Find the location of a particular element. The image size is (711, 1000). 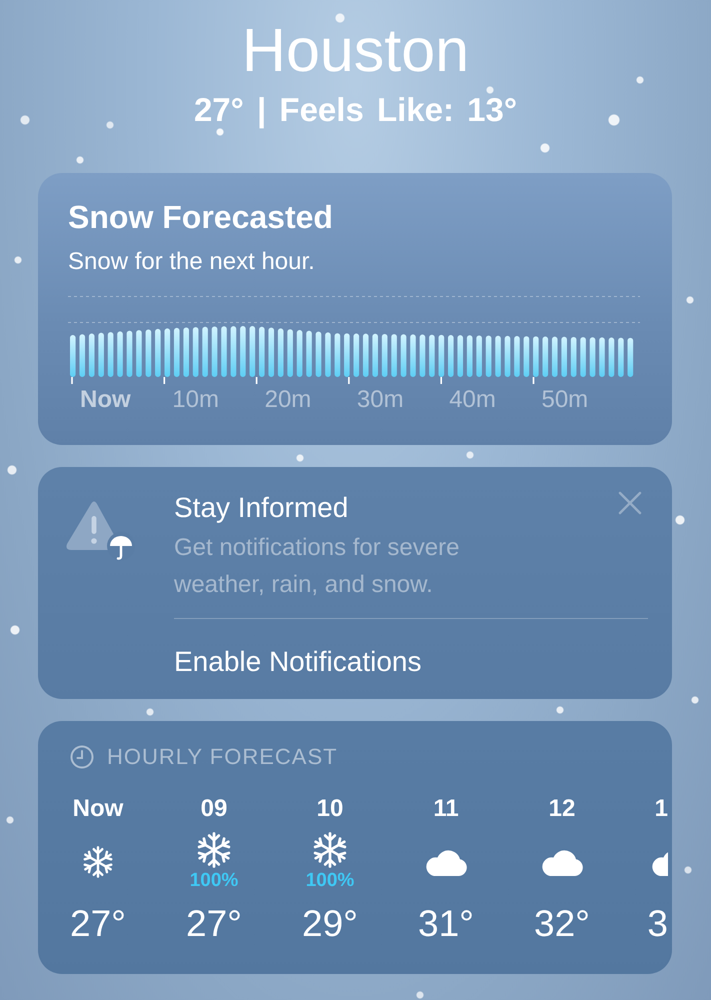

hour-label: 12 is located at coordinates (562, 809).